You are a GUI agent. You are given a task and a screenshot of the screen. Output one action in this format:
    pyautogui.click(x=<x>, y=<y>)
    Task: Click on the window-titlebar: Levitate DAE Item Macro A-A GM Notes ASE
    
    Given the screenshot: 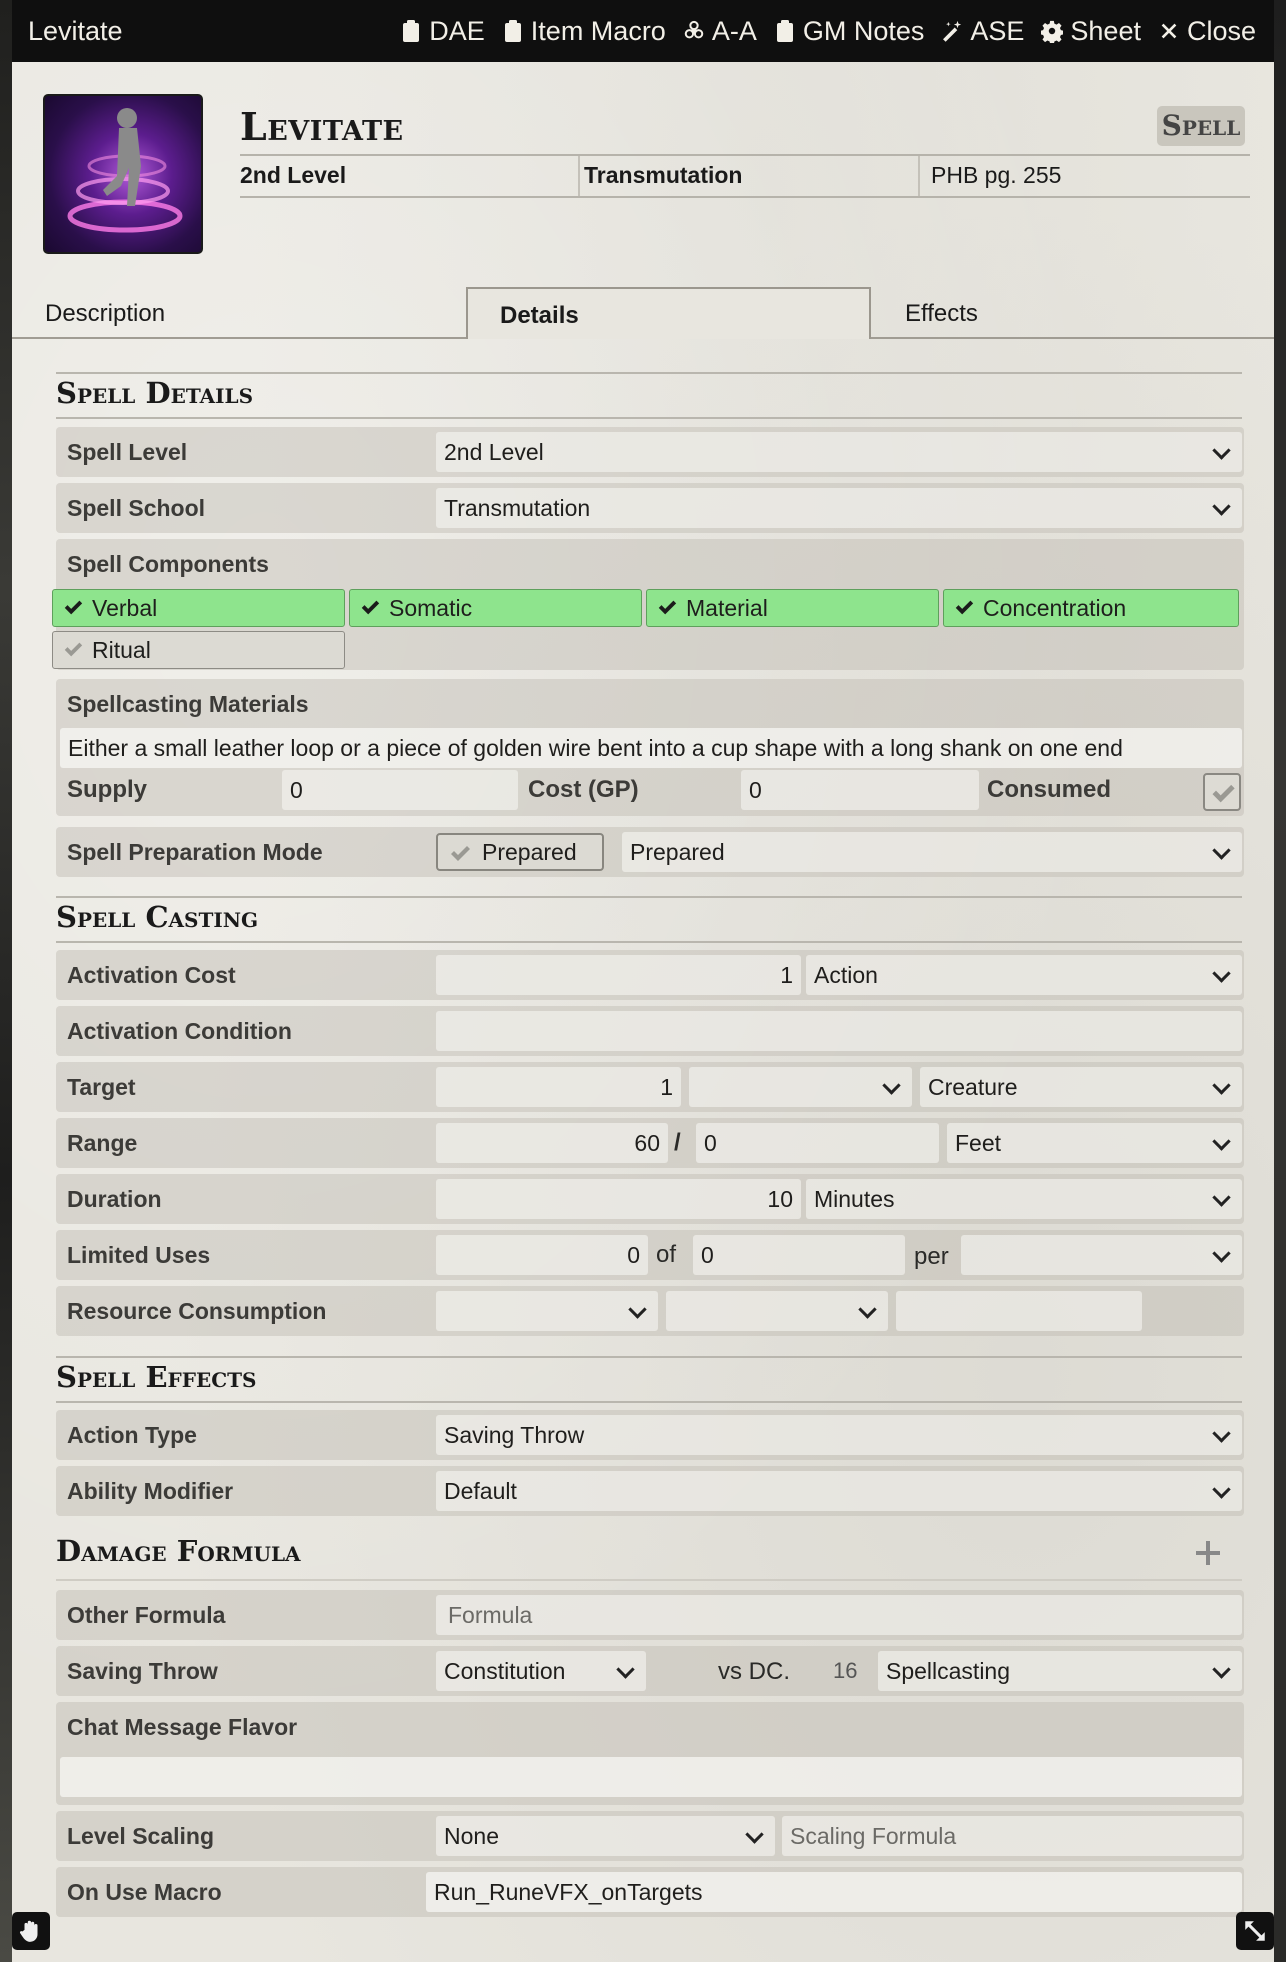 What is the action you would take?
    pyautogui.click(x=643, y=31)
    